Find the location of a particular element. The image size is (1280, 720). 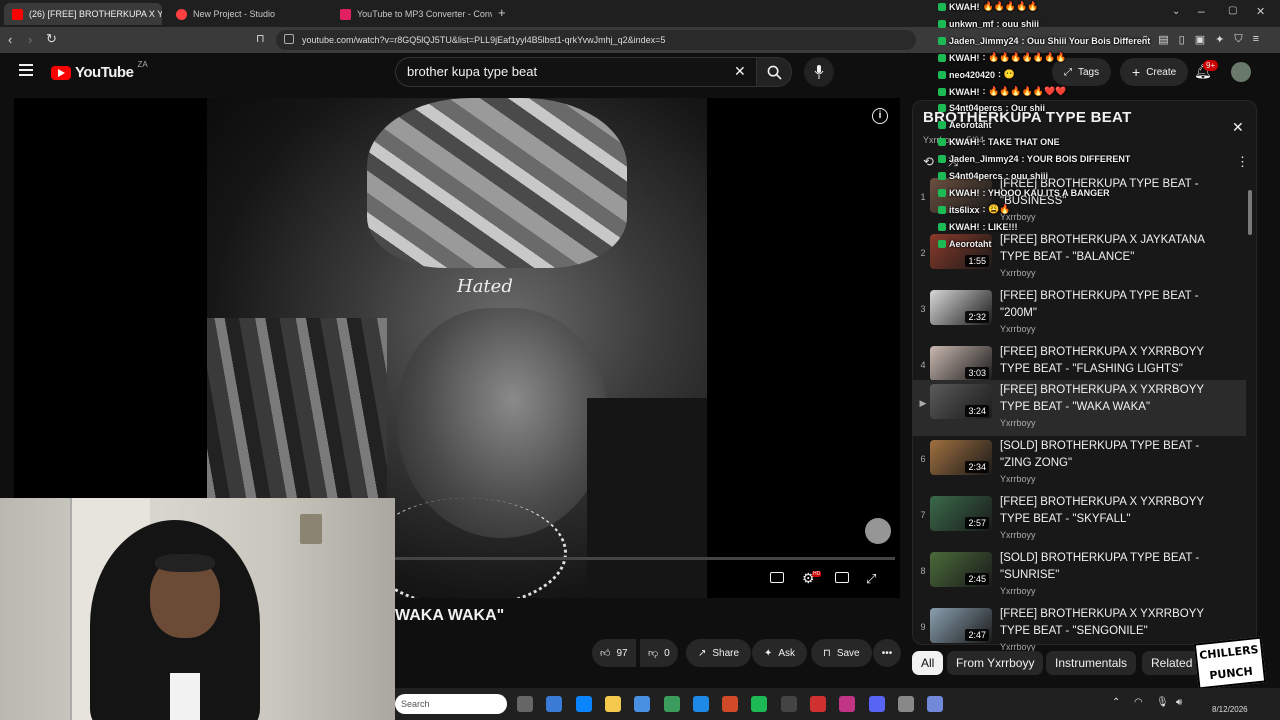

info-icon: i is located at coordinates (880, 116).